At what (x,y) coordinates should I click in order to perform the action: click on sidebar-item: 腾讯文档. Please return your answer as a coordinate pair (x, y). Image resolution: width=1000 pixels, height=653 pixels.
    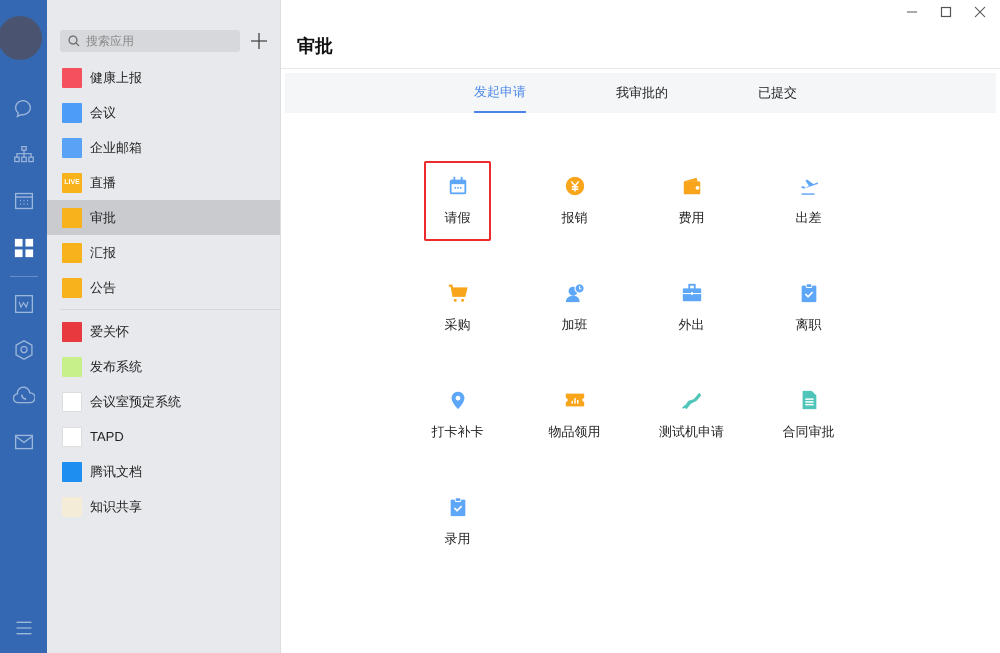
    Looking at the image, I should click on (163, 471).